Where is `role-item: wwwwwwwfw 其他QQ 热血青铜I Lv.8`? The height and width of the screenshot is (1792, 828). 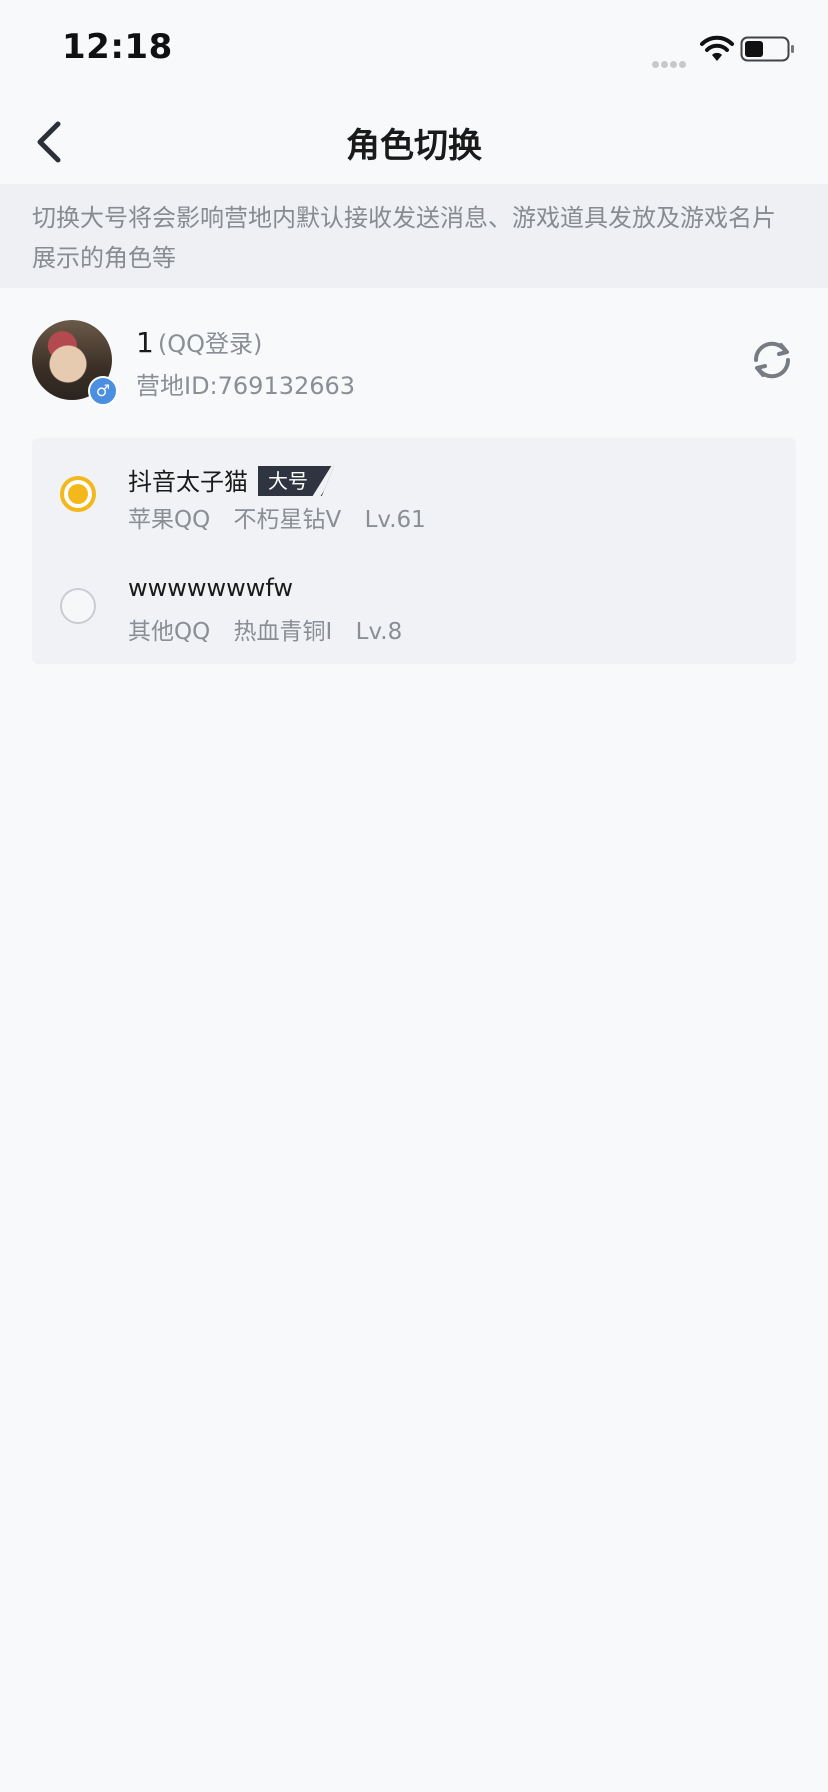
role-item: wwwwwwwfw 其他QQ 热血青铜I Lv.8 is located at coordinates (414, 605).